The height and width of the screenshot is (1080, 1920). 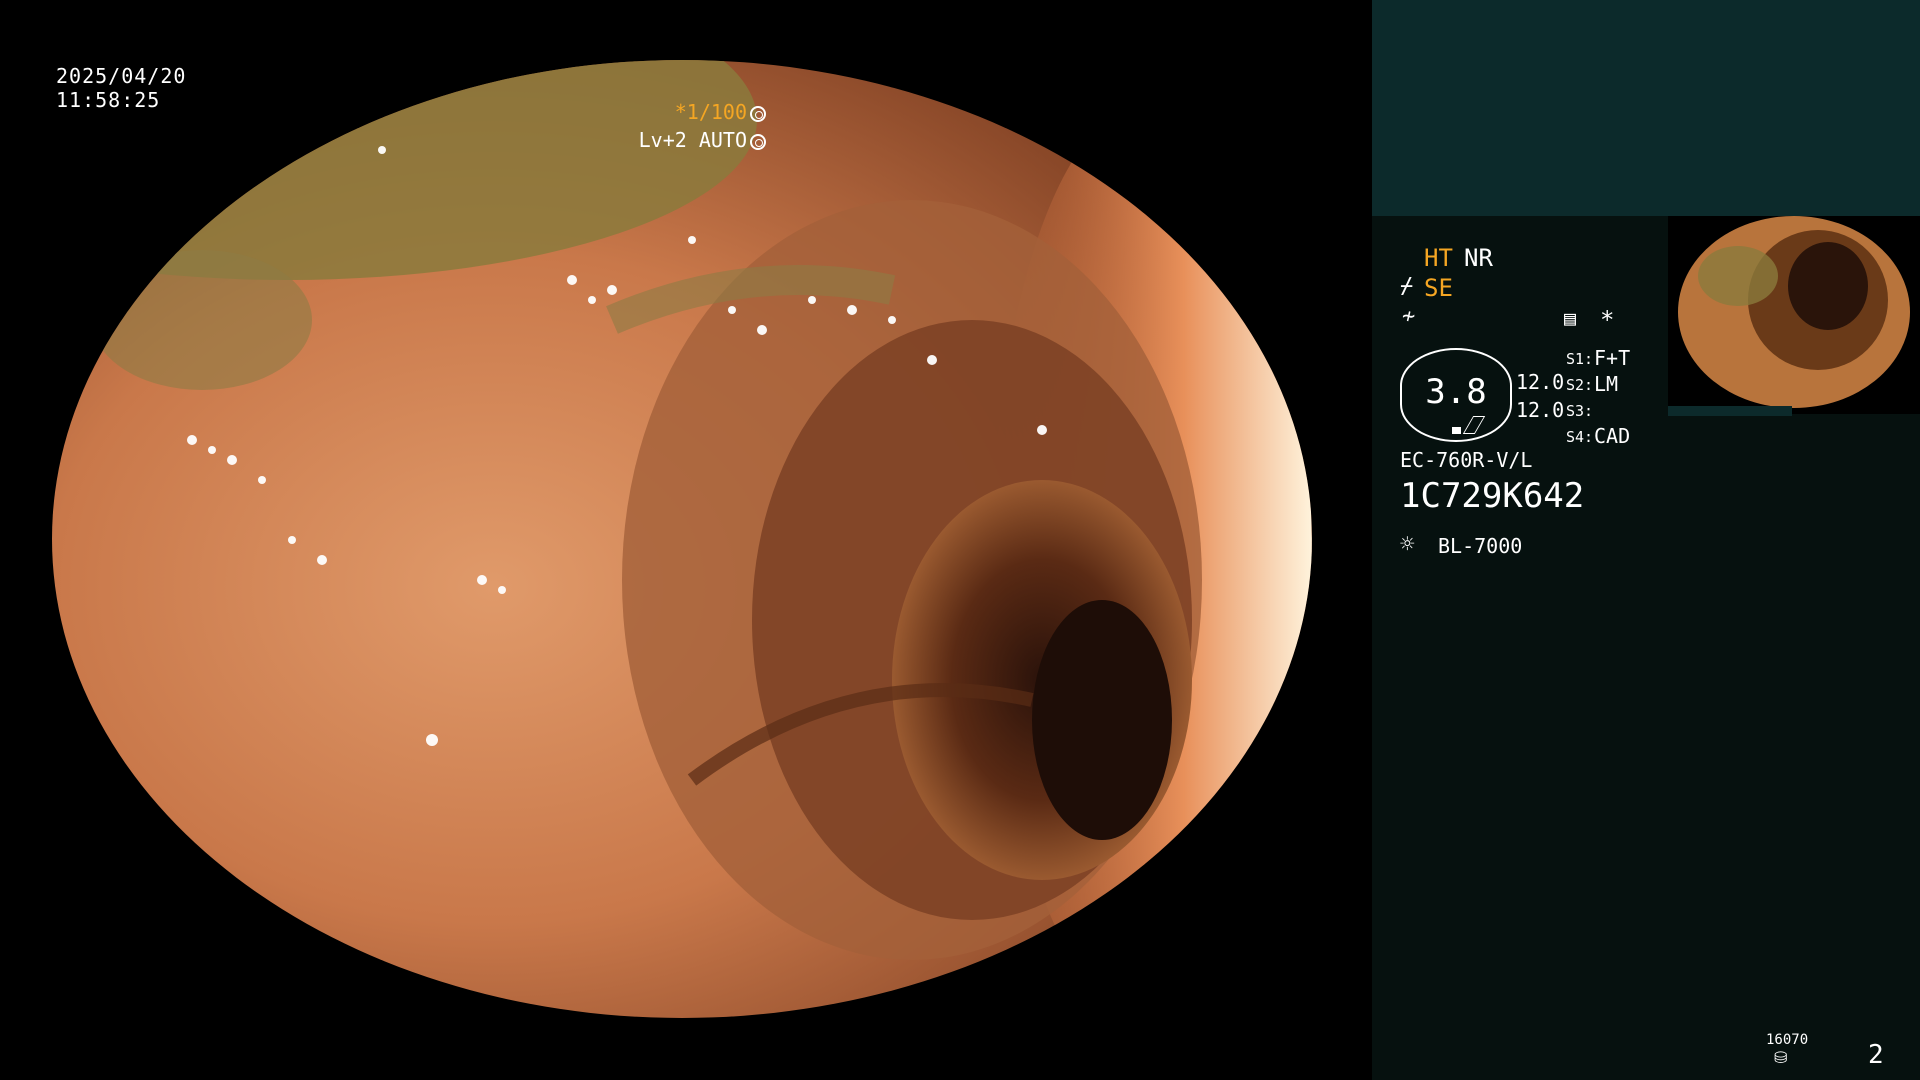 I want to click on timestamp: 2025/04/20 11:58:25, so click(x=121, y=88).